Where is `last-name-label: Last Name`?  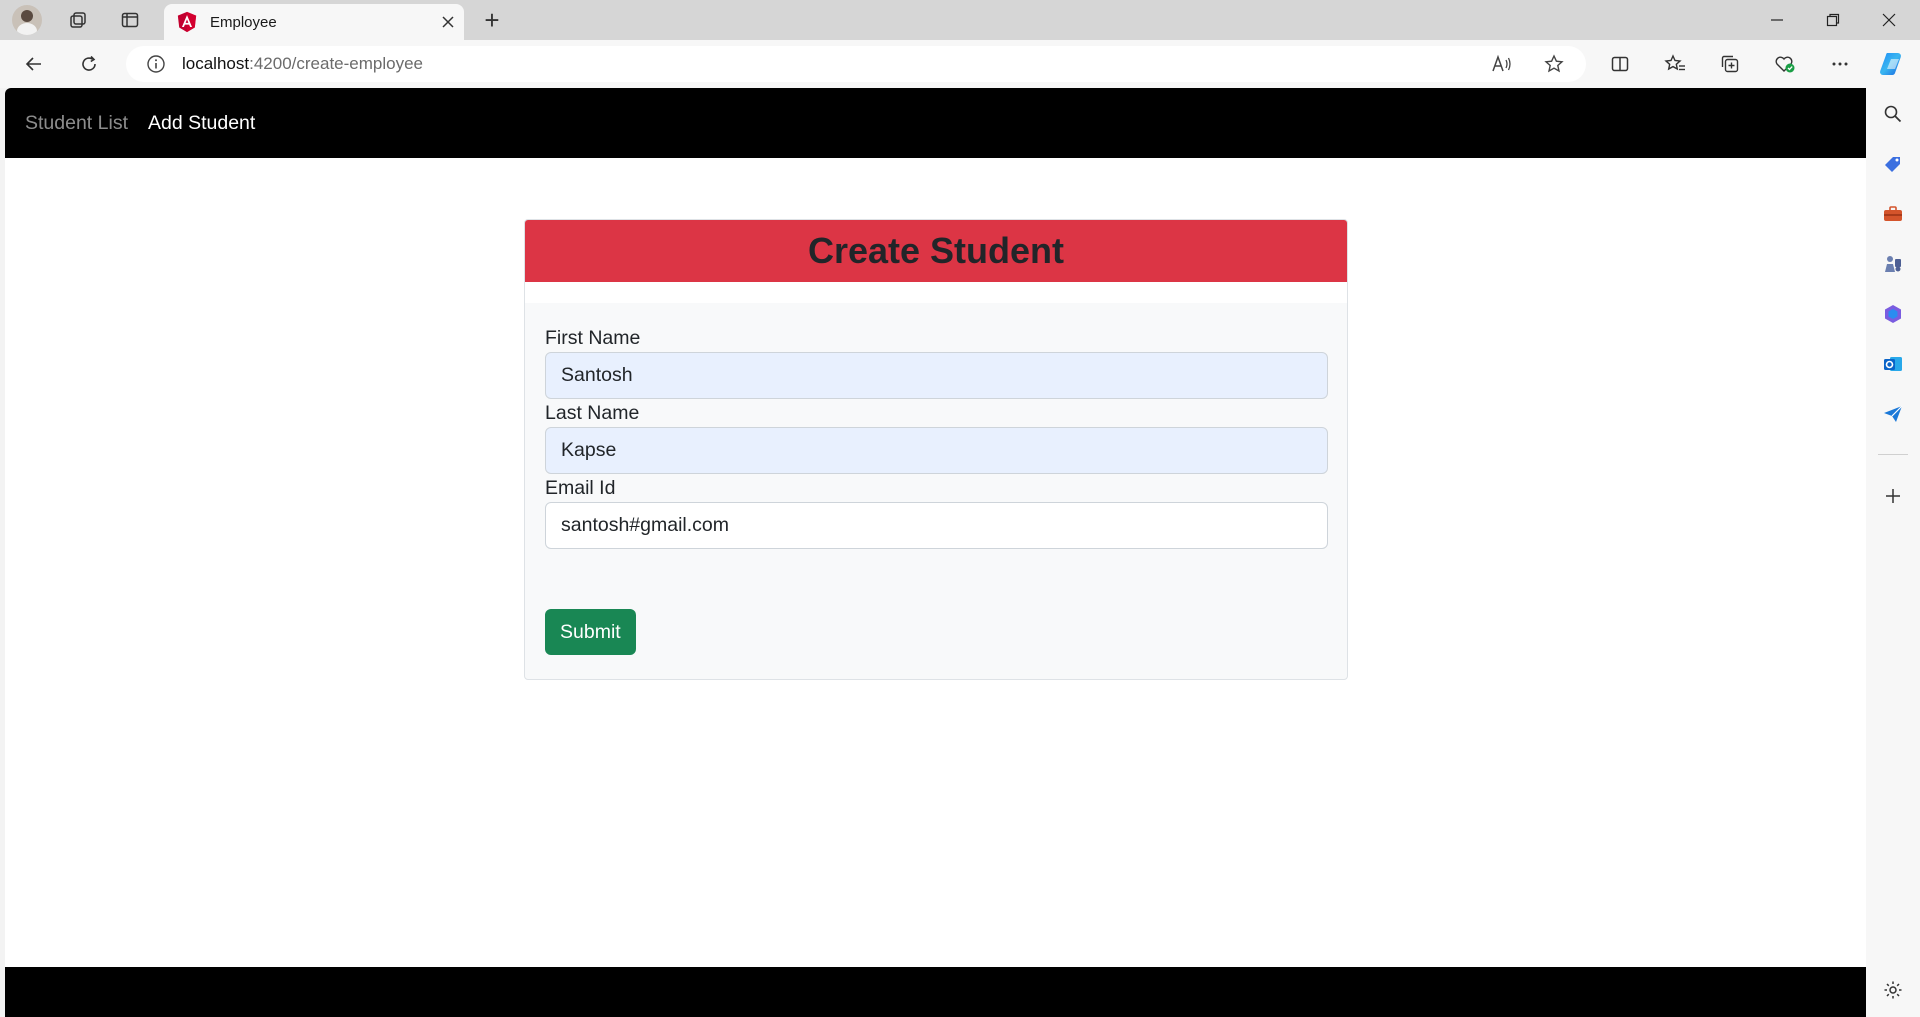 last-name-label: Last Name is located at coordinates (592, 413).